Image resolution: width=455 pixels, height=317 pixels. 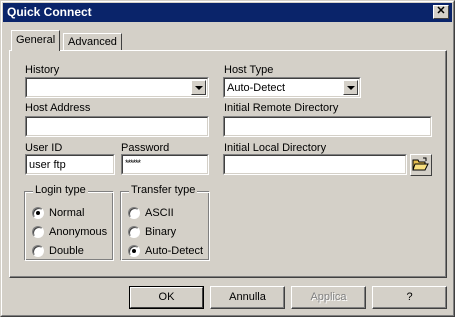 What do you see at coordinates (281, 108) in the screenshot?
I see `initial-remote-directory-label: Initial Remote Directory` at bounding box center [281, 108].